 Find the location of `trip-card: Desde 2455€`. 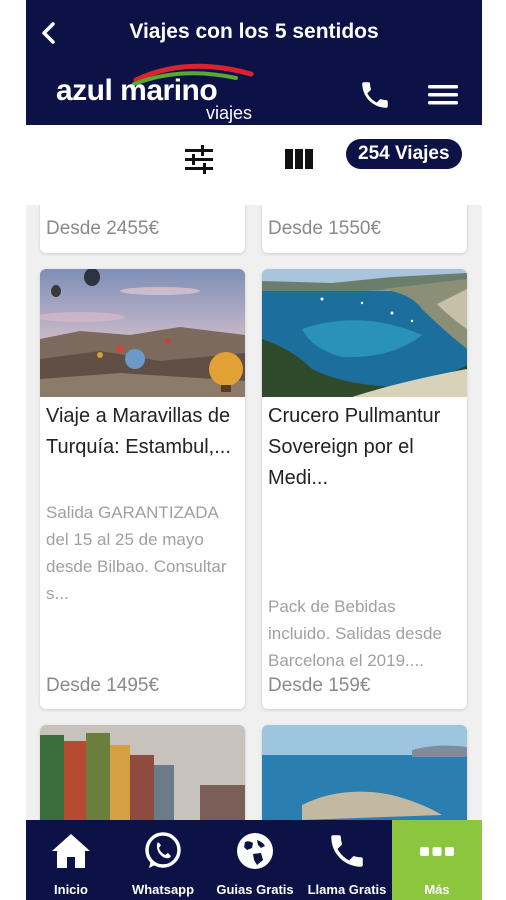

trip-card: Desde 2455€ is located at coordinates (142, 229).